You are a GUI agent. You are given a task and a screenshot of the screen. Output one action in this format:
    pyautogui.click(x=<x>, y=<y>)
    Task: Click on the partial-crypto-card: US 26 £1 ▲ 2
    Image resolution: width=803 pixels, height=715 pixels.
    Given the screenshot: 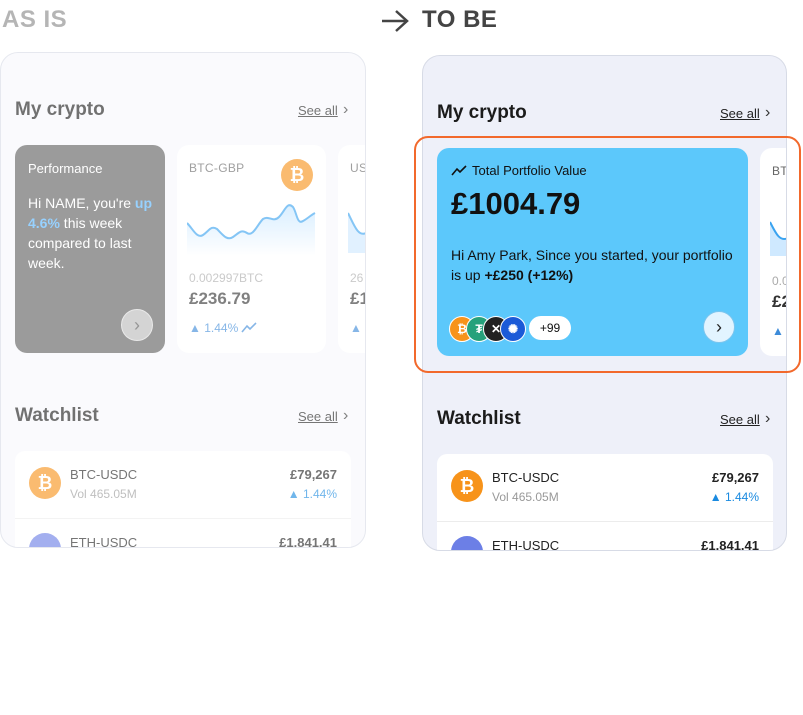 What is the action you would take?
    pyautogui.click(x=352, y=249)
    